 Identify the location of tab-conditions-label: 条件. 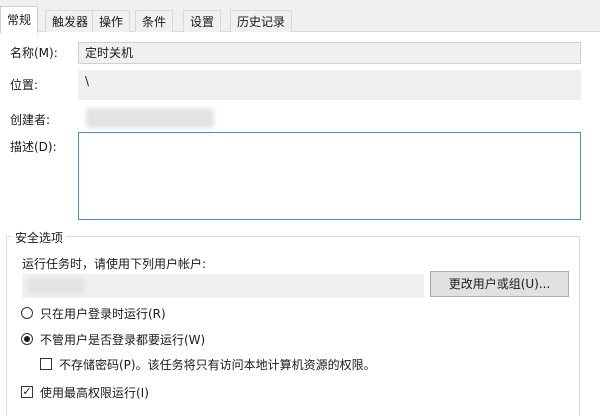
(154, 22).